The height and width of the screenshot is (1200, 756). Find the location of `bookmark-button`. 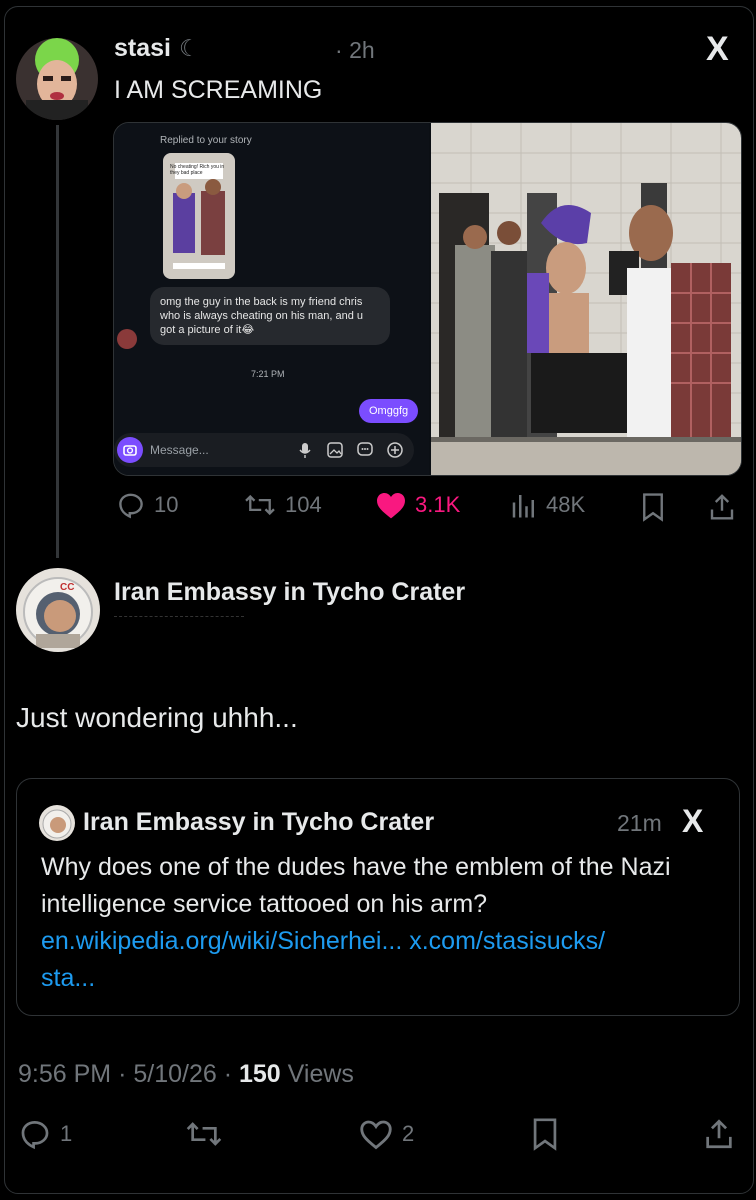

bookmark-button is located at coordinates (653, 509).